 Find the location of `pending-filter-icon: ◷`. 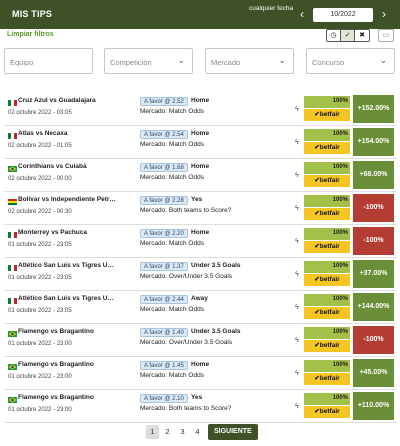

pending-filter-icon: ◷ is located at coordinates (334, 35).